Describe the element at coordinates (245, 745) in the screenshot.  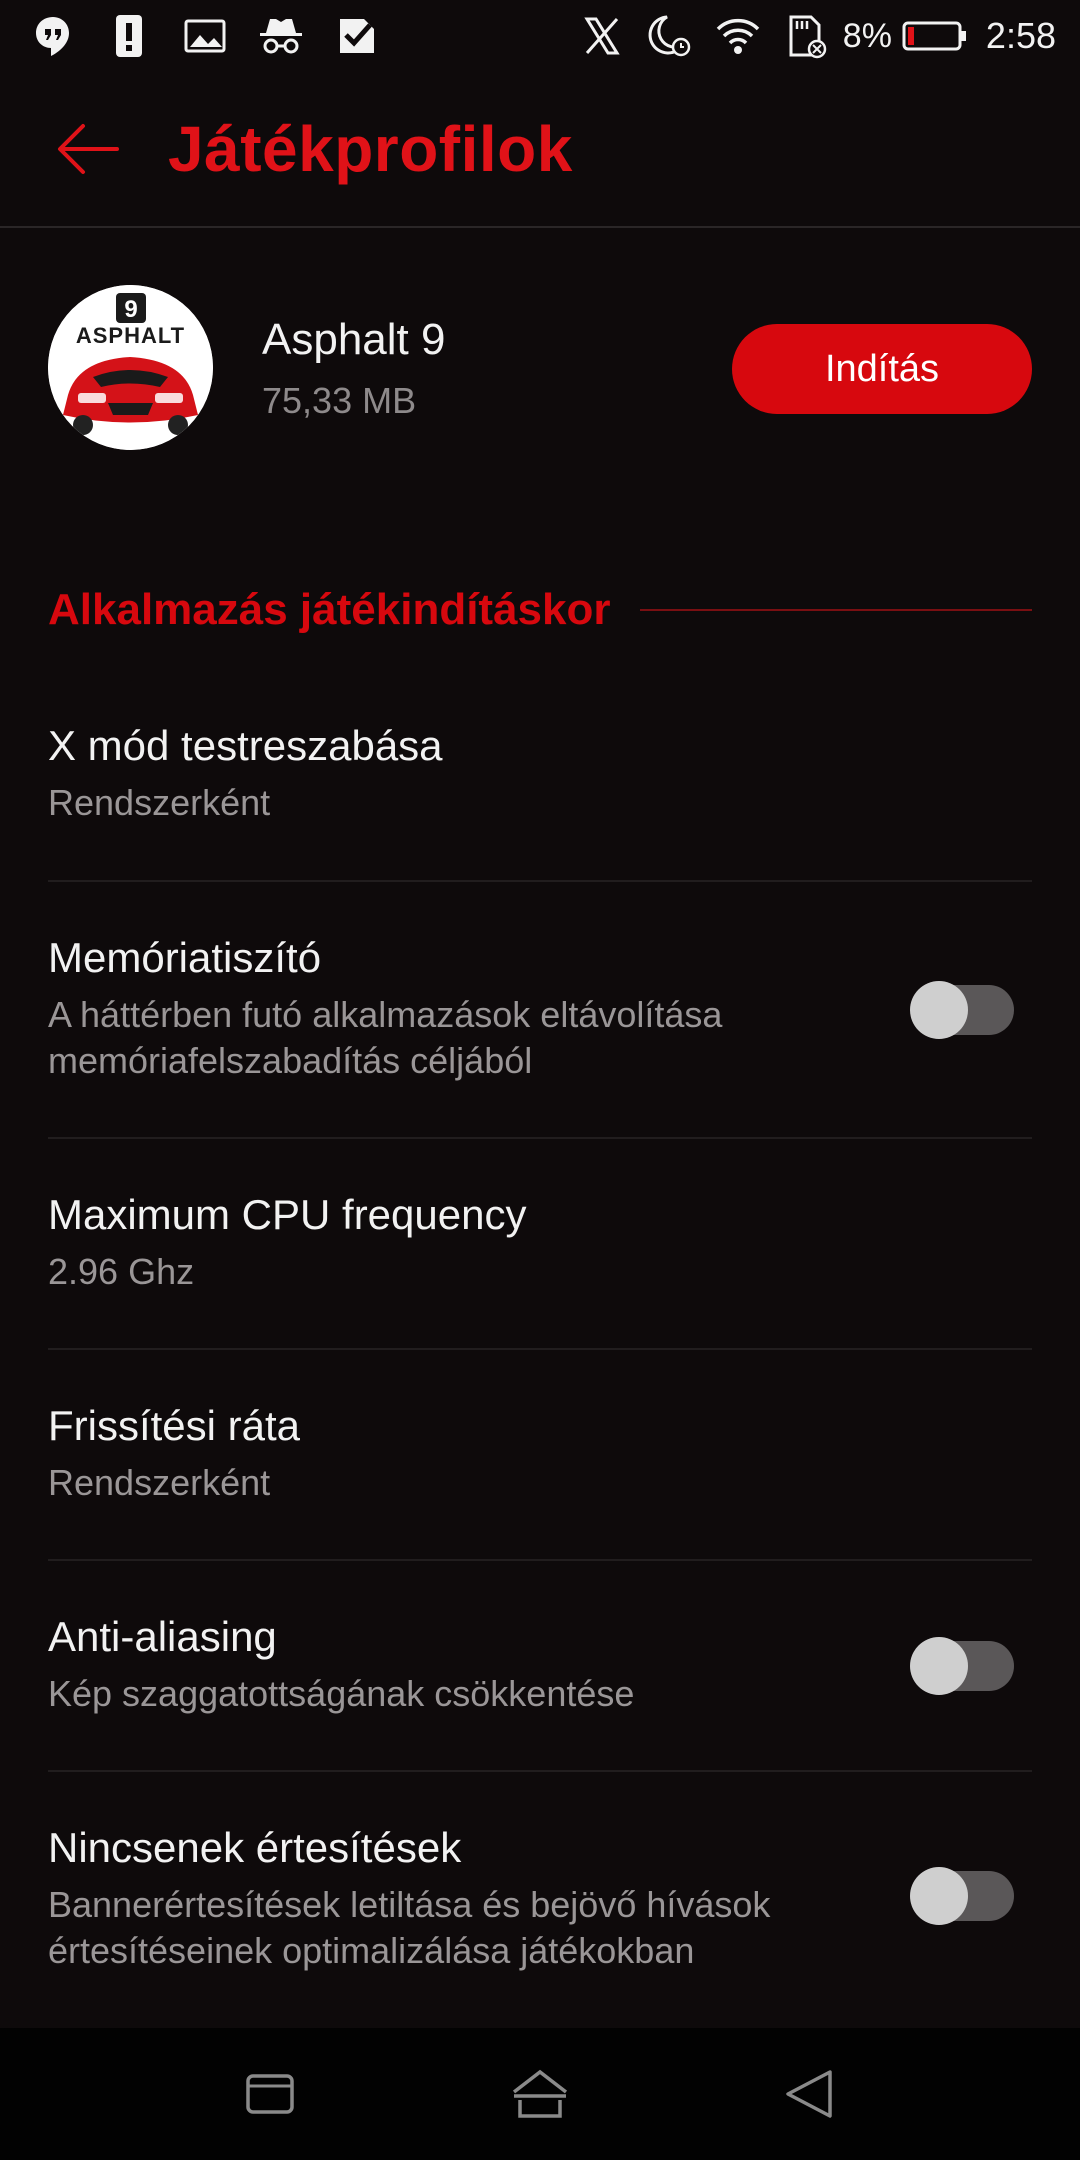
I see `setting-title: X mód testreszabása` at that location.